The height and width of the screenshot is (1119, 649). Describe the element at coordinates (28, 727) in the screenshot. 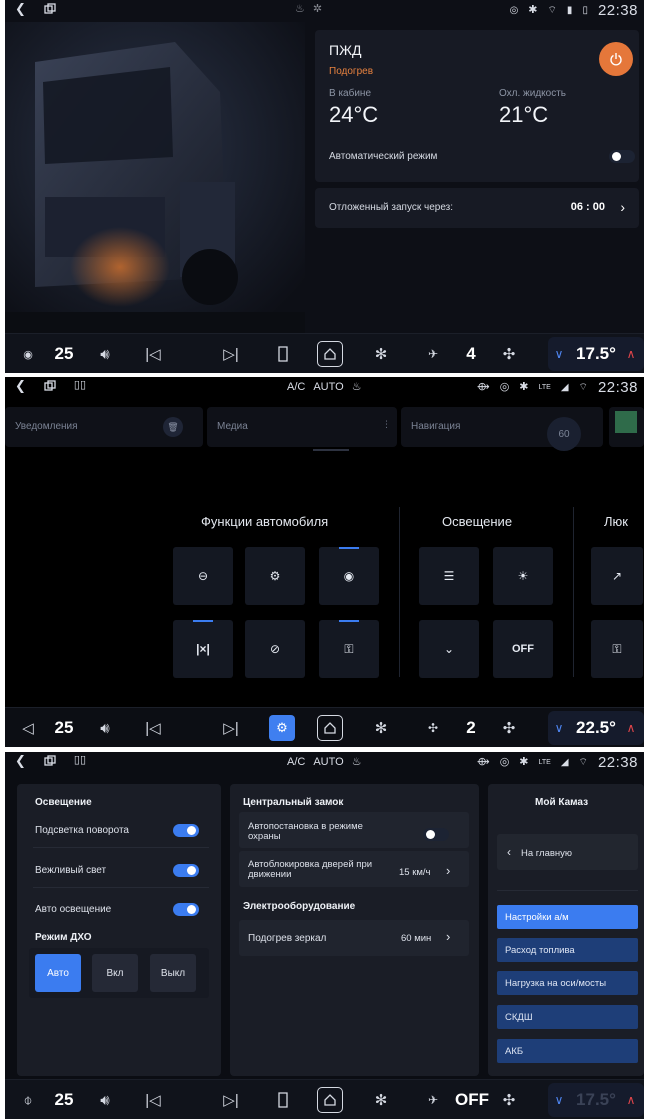

I see `mute-icon: ◁` at that location.